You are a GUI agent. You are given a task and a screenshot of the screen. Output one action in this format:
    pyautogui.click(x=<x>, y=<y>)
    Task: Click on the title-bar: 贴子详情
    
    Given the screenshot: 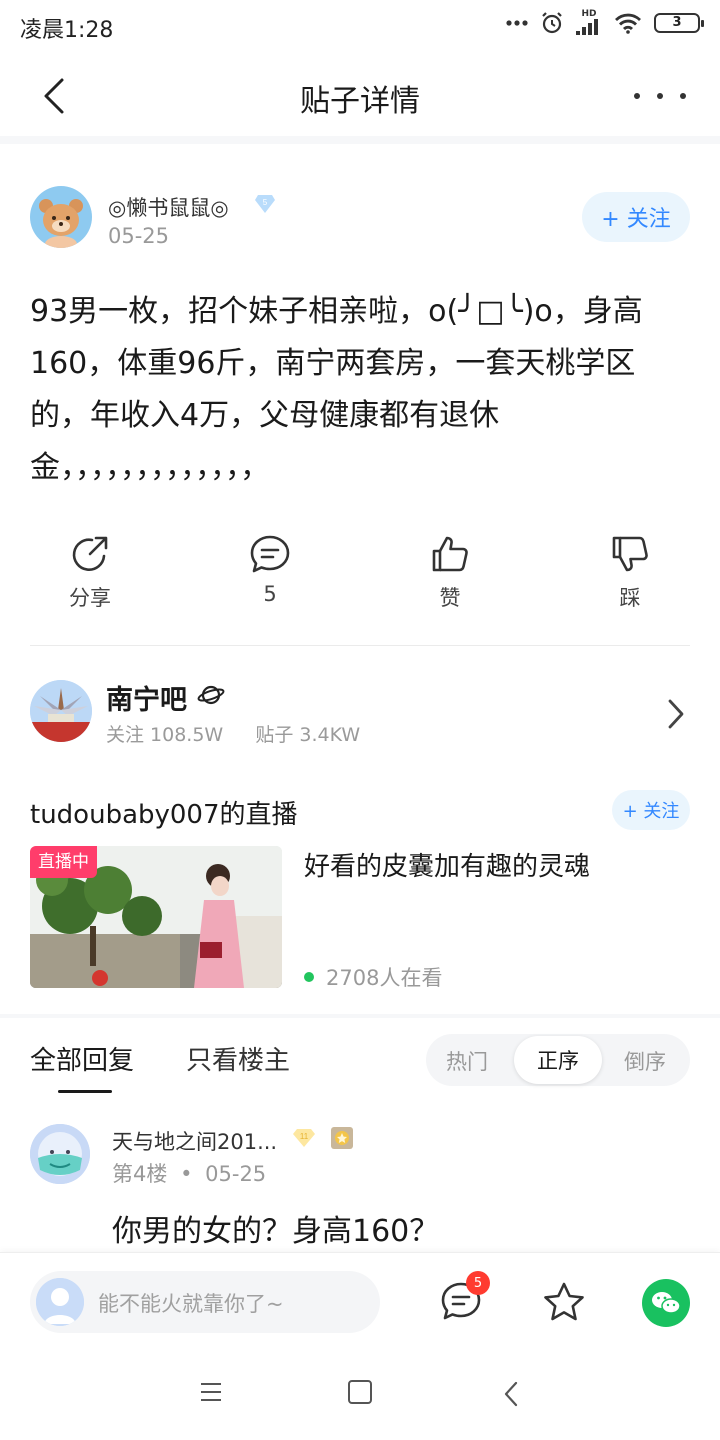 What is the action you would take?
    pyautogui.click(x=360, y=96)
    